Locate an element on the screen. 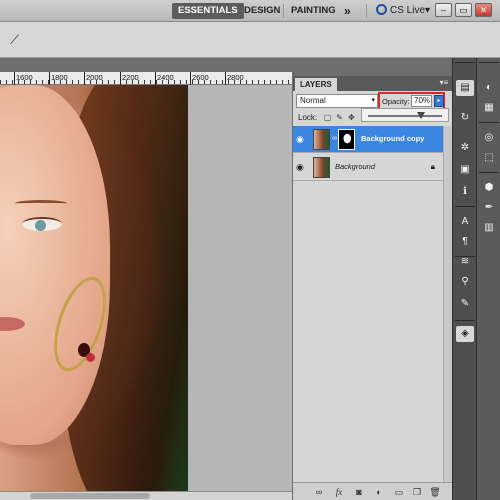 The width and height of the screenshot is (500, 500). panel-tab-bar: LAYERS ▾≡ is located at coordinates (373, 83).